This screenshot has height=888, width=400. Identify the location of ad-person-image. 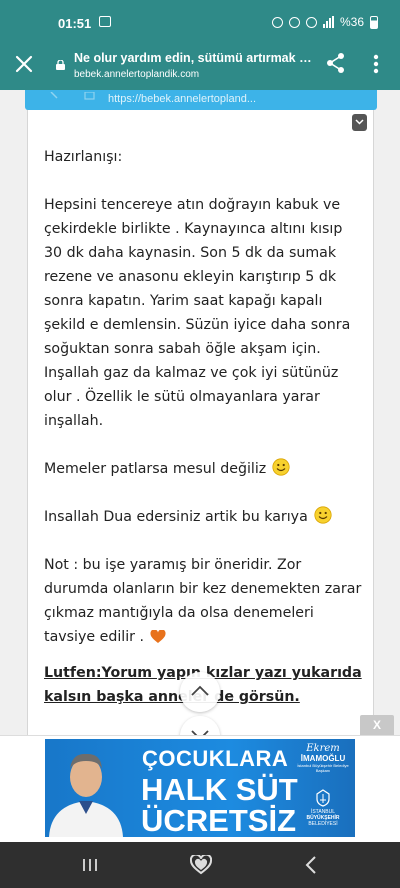
(86, 795).